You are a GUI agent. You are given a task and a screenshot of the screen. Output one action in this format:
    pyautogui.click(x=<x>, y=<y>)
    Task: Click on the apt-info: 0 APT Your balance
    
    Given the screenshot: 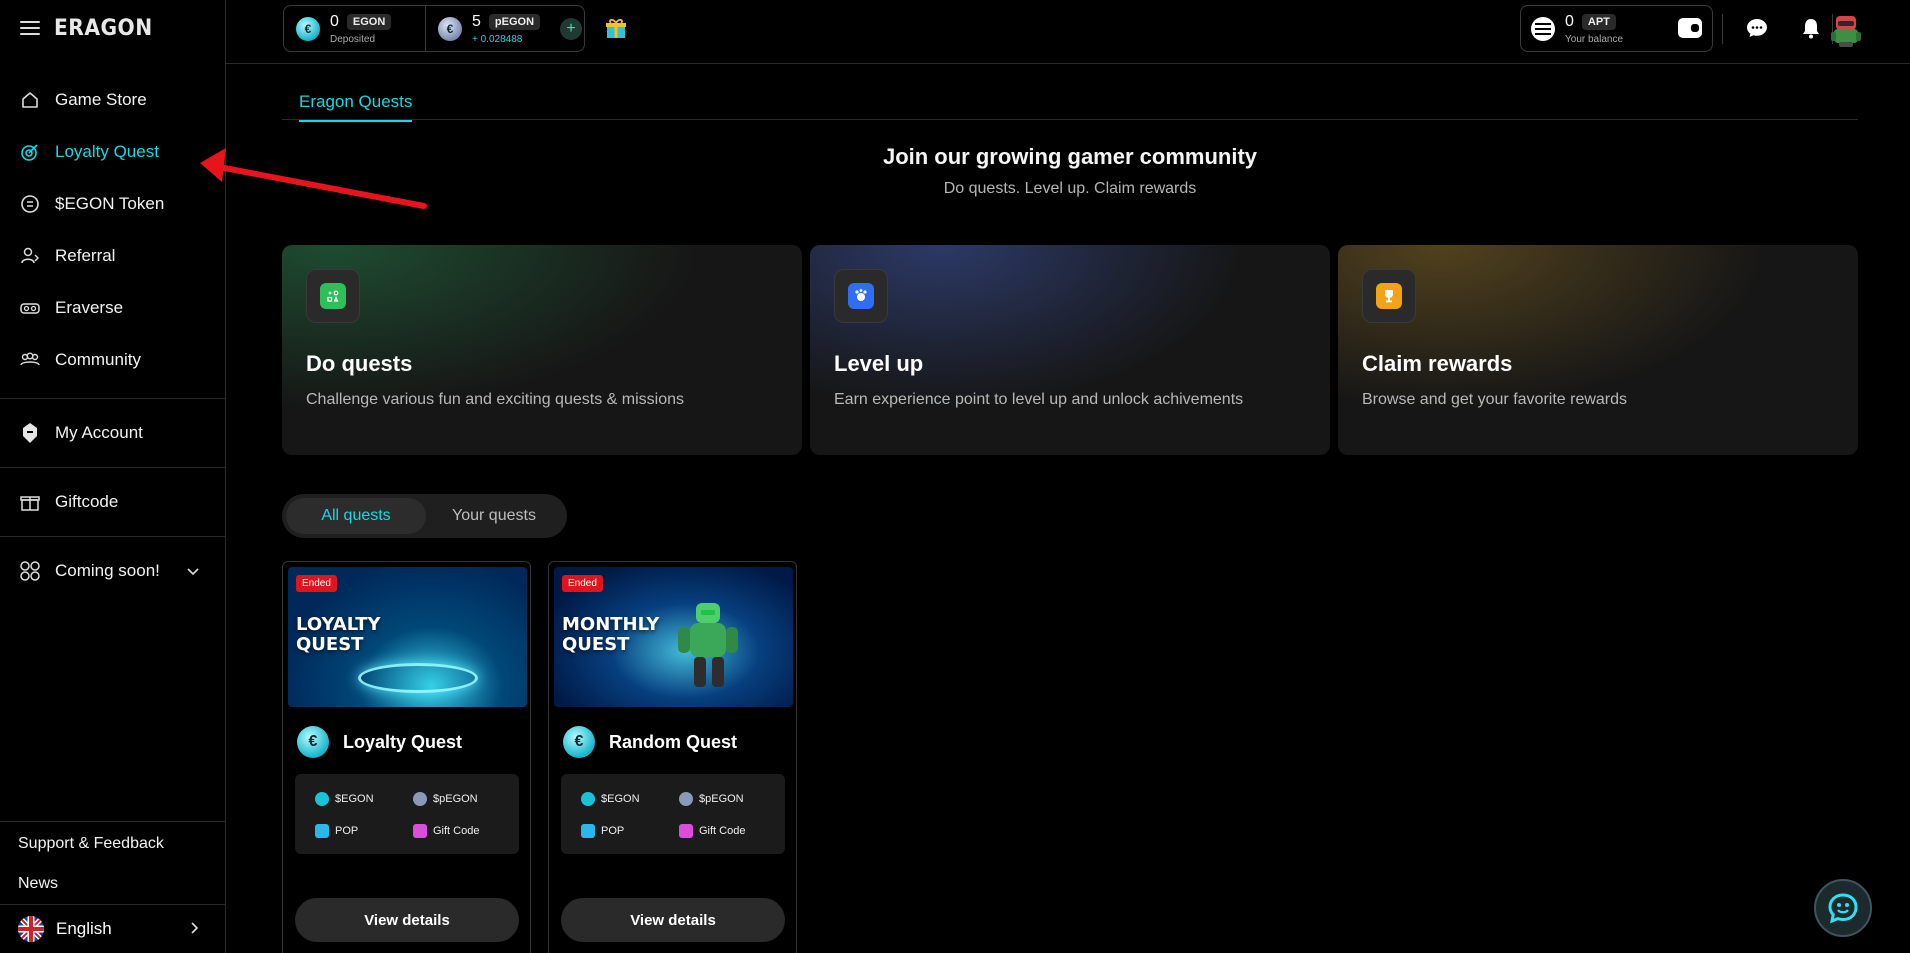 What is the action you would take?
    pyautogui.click(x=1594, y=29)
    